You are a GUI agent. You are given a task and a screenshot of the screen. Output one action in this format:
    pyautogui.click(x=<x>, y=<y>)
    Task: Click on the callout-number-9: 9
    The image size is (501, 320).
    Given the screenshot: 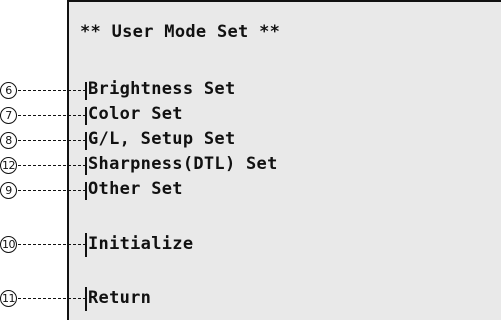 What is the action you would take?
    pyautogui.click(x=8, y=190)
    